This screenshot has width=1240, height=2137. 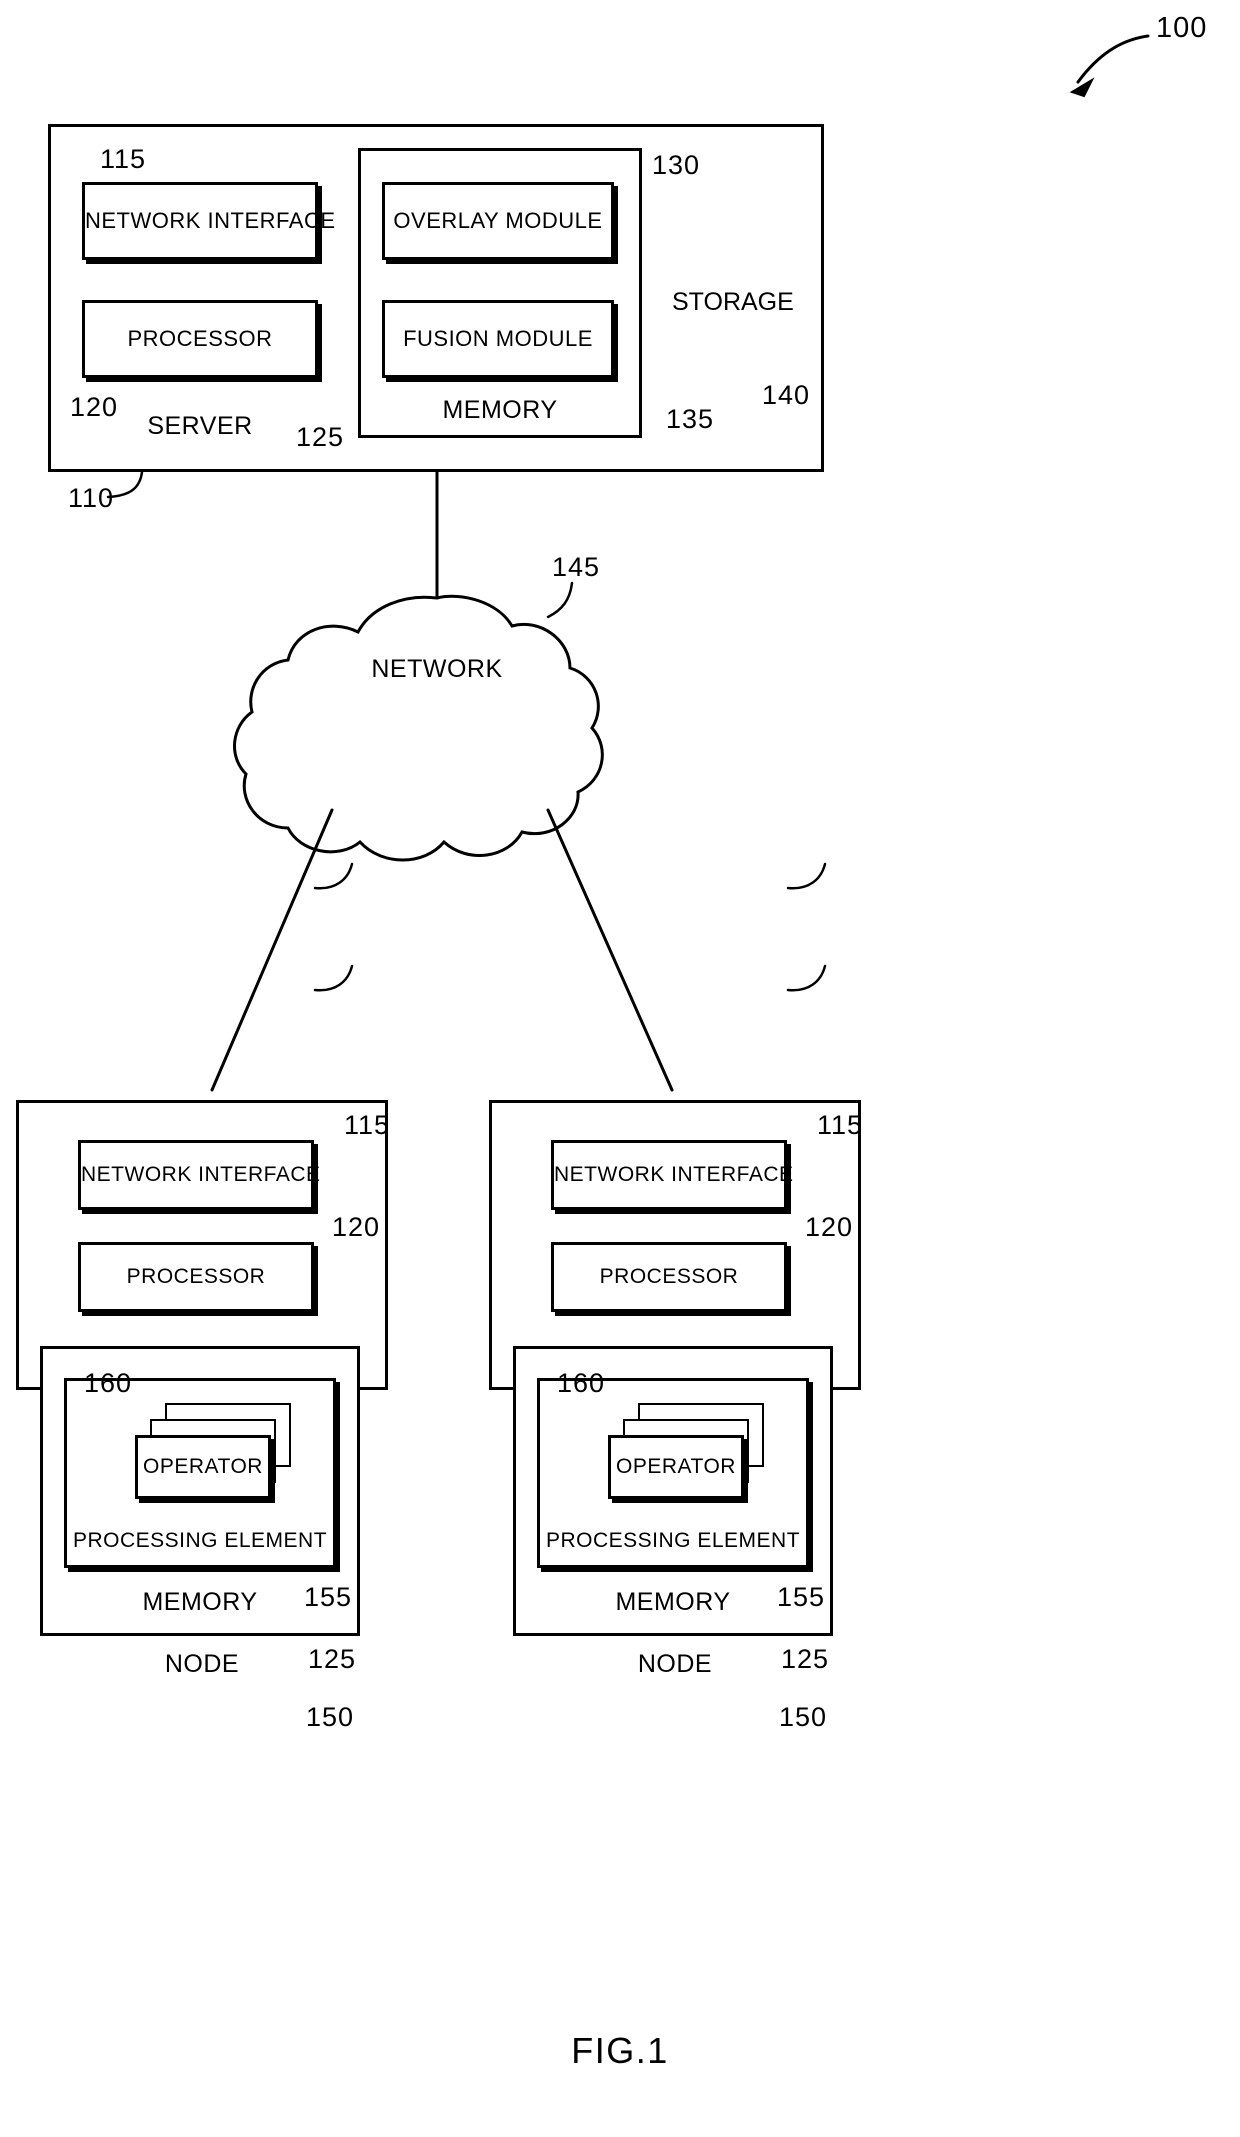 What do you see at coordinates (1182, 28) in the screenshot?
I see `ref-100-system: 100` at bounding box center [1182, 28].